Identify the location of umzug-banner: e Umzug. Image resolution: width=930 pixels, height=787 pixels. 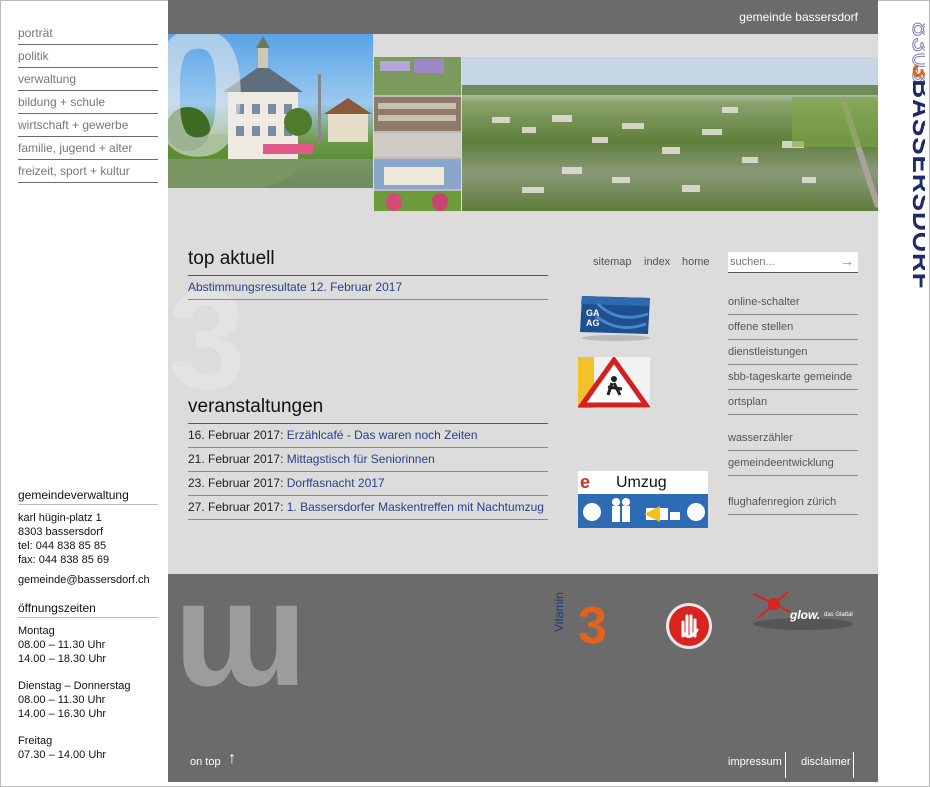
(643, 499).